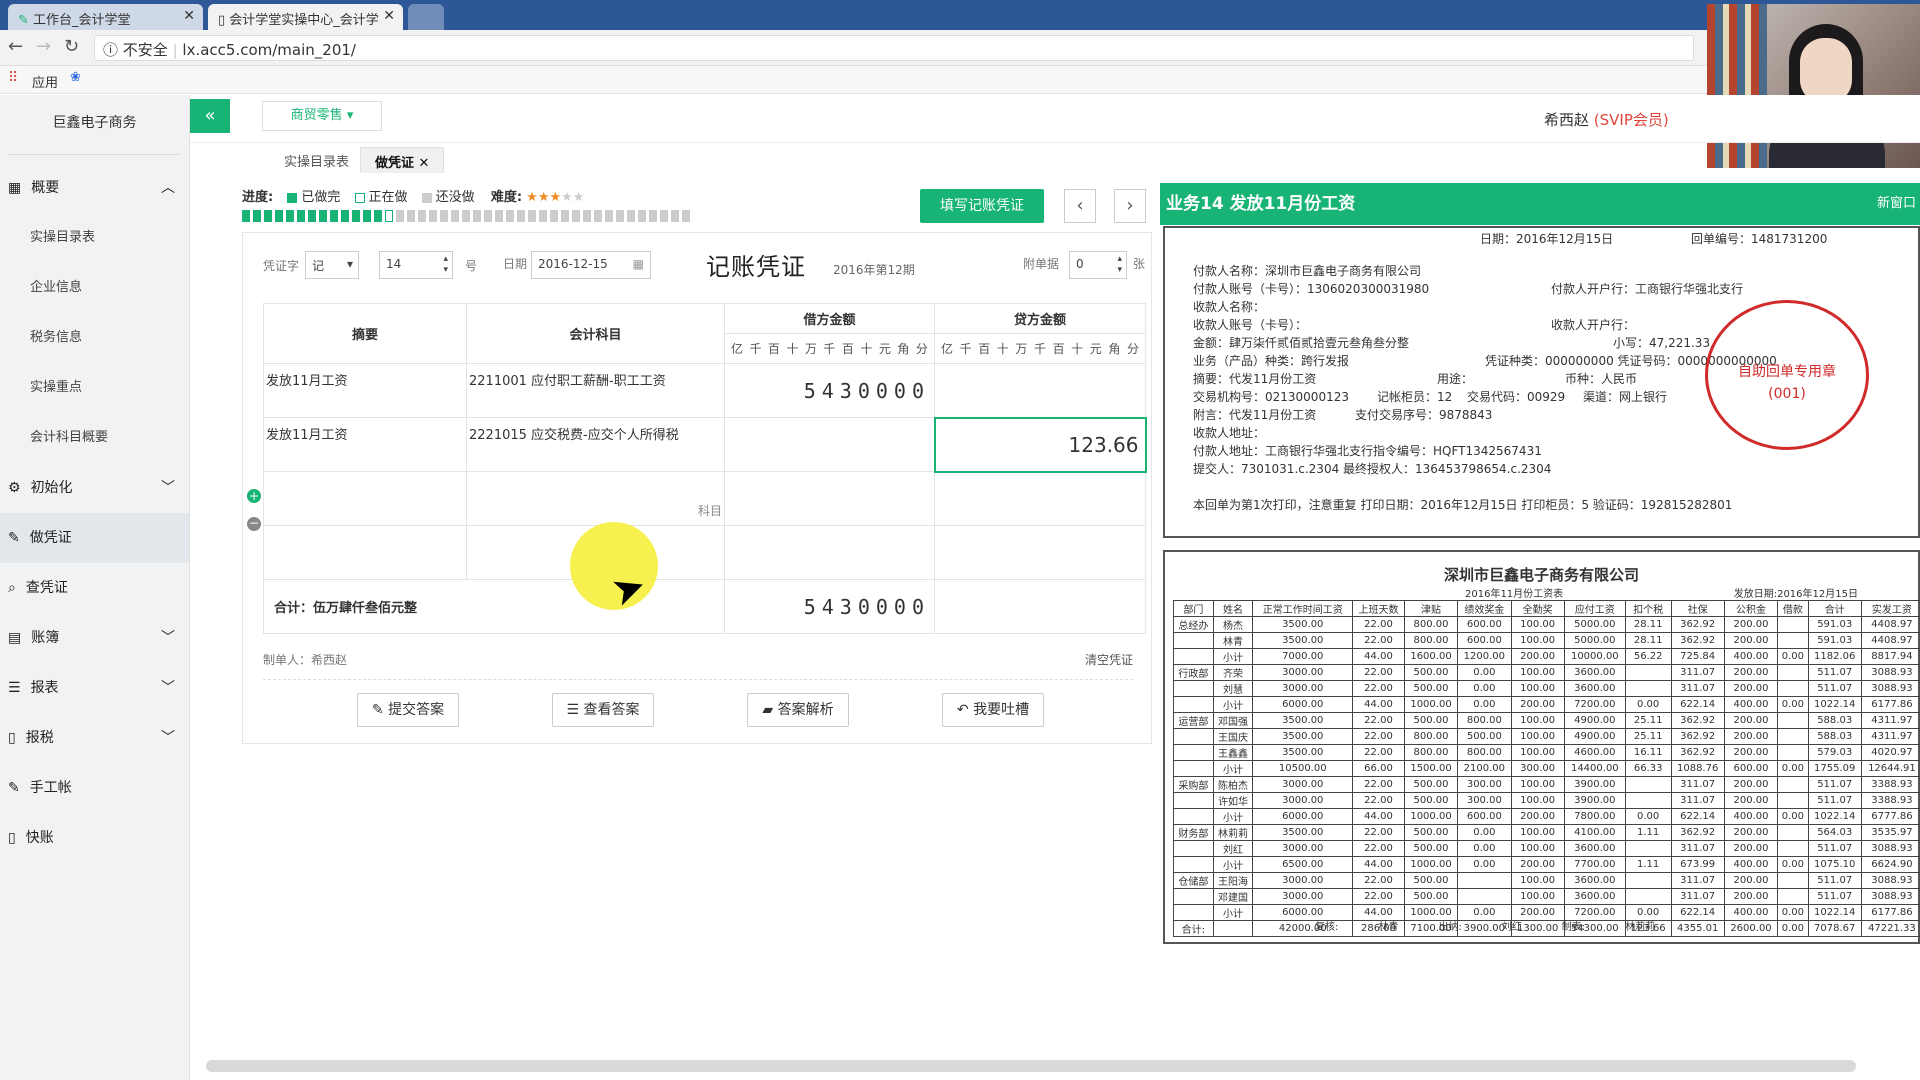 Image resolution: width=1920 pixels, height=1080 pixels. Describe the element at coordinates (829, 390) in the screenshot. I see `debit-cell: 5430000` at that location.